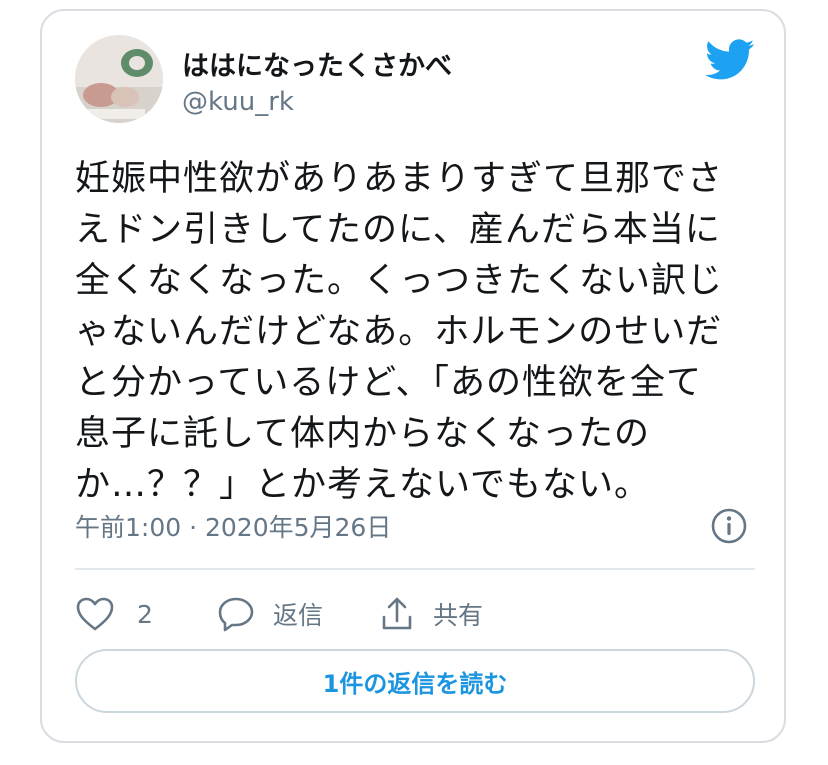 The image size is (828, 765). I want to click on like-count: 2, so click(145, 614).